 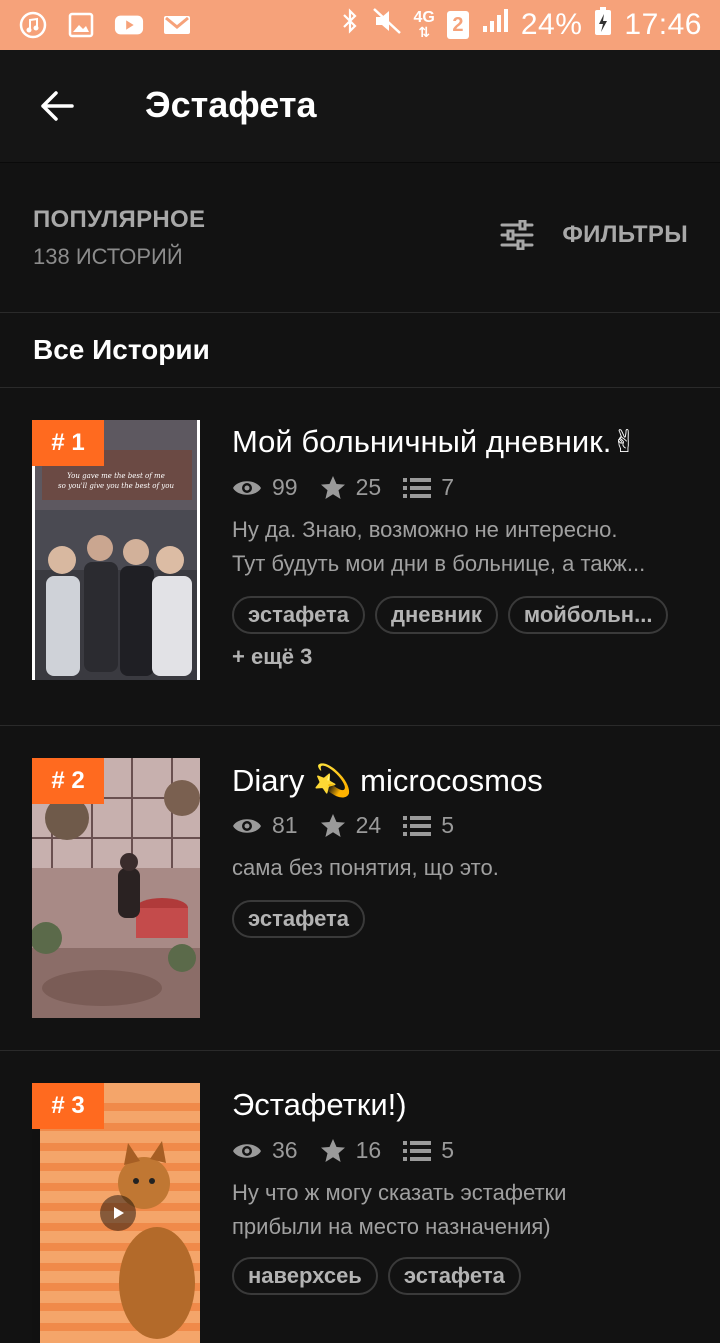 What do you see at coordinates (319, 1105) in the screenshot?
I see `story-title: Эстафетки!)` at bounding box center [319, 1105].